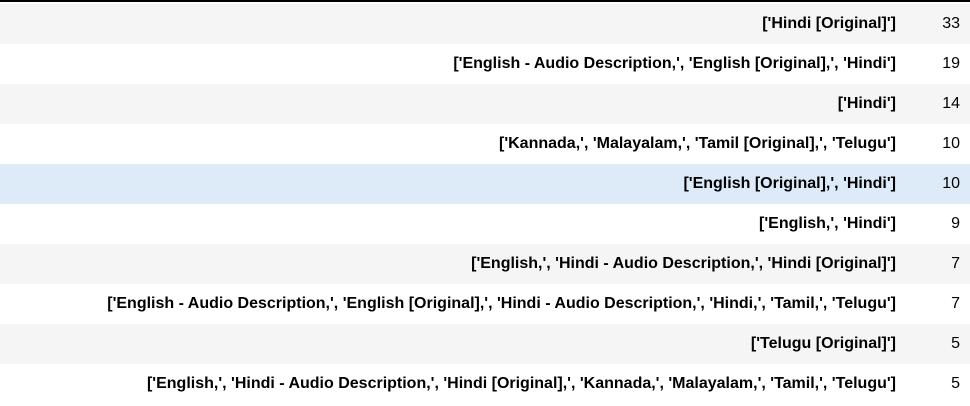  I want to click on row-index-label: ['Telugu [Original]'], so click(823, 343).